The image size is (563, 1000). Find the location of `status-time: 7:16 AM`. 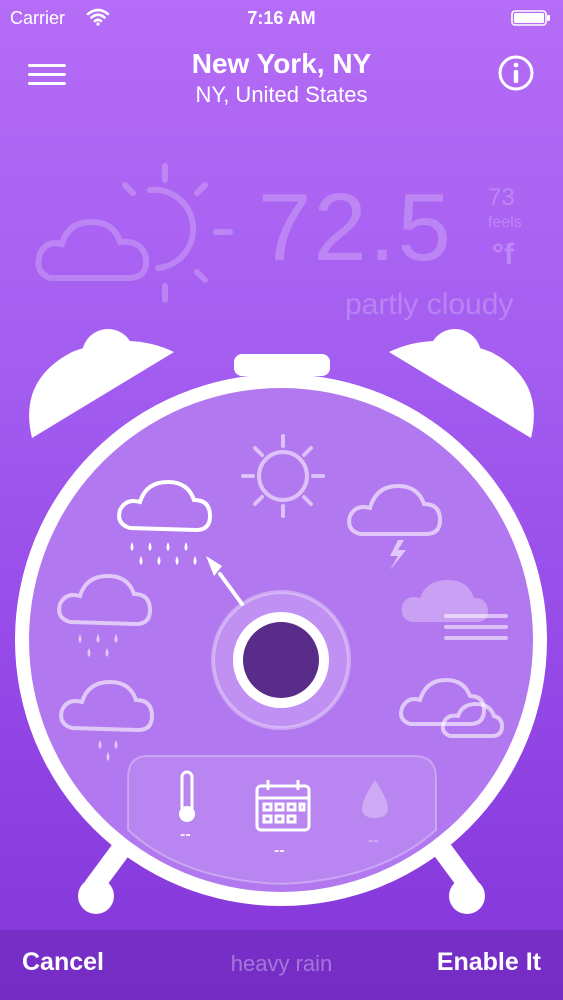

status-time: 7:16 AM is located at coordinates (281, 18).